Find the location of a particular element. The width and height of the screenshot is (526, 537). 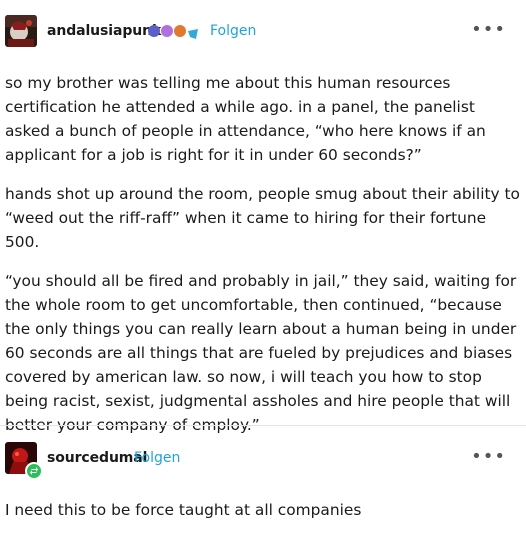

avatar-image is located at coordinates (21, 31).